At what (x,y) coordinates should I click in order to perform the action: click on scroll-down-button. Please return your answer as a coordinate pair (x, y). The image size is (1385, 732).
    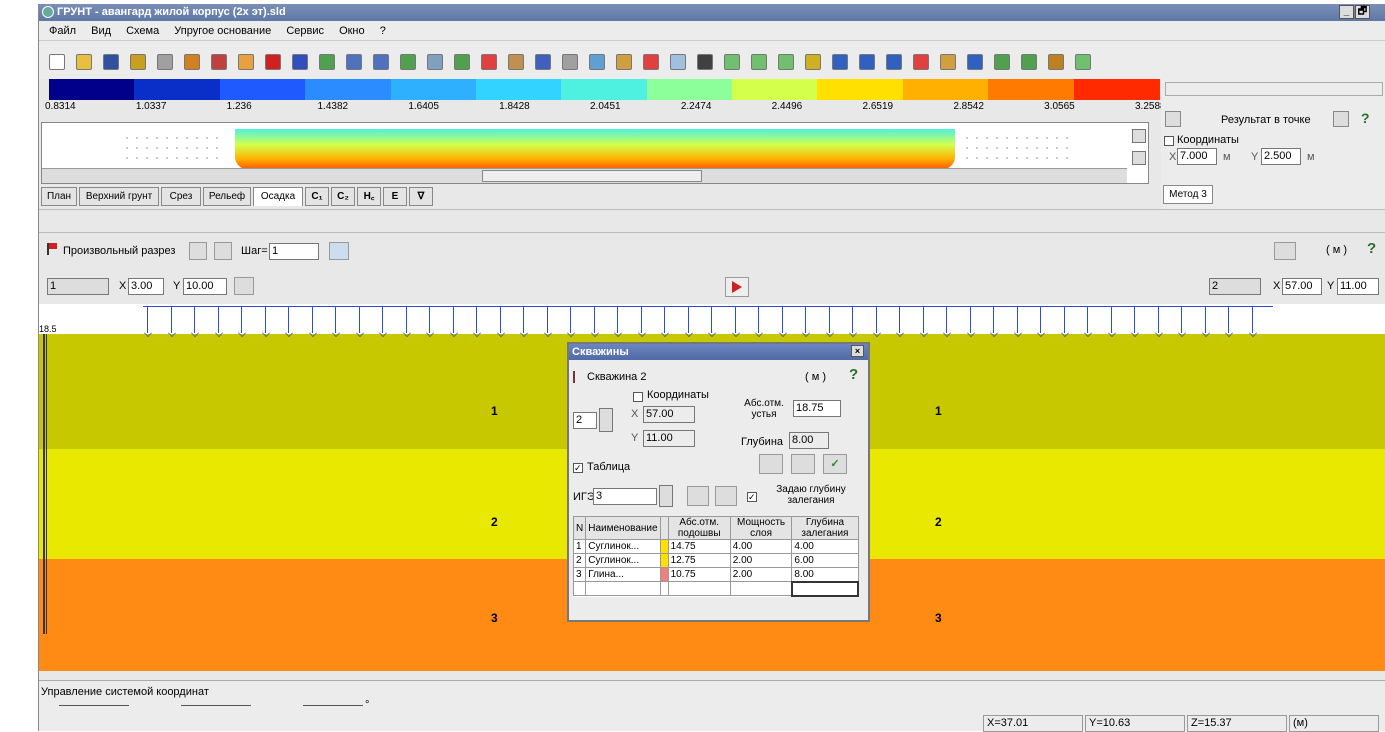
    Looking at the image, I should click on (1139, 158).